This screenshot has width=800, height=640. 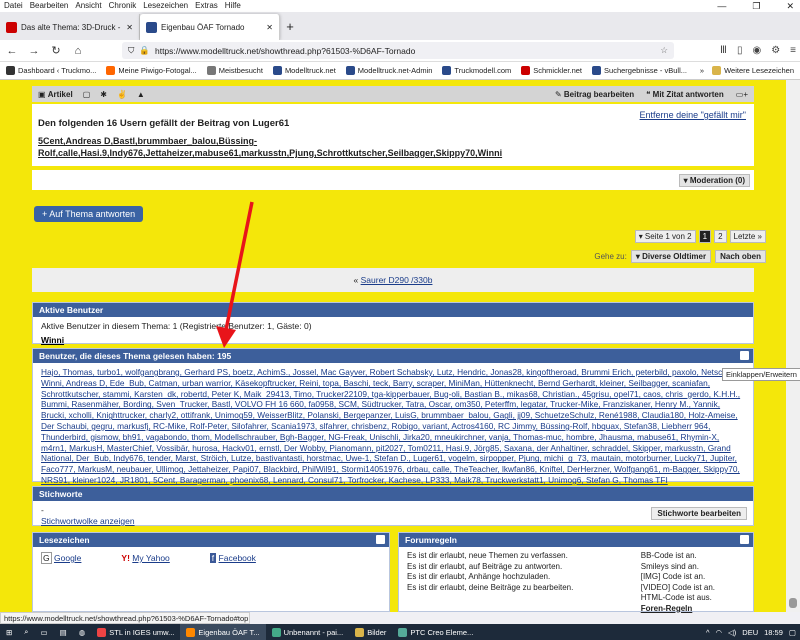 What do you see at coordinates (9, 632) in the screenshot?
I see `windows-start-icon: ⊞` at bounding box center [9, 632].